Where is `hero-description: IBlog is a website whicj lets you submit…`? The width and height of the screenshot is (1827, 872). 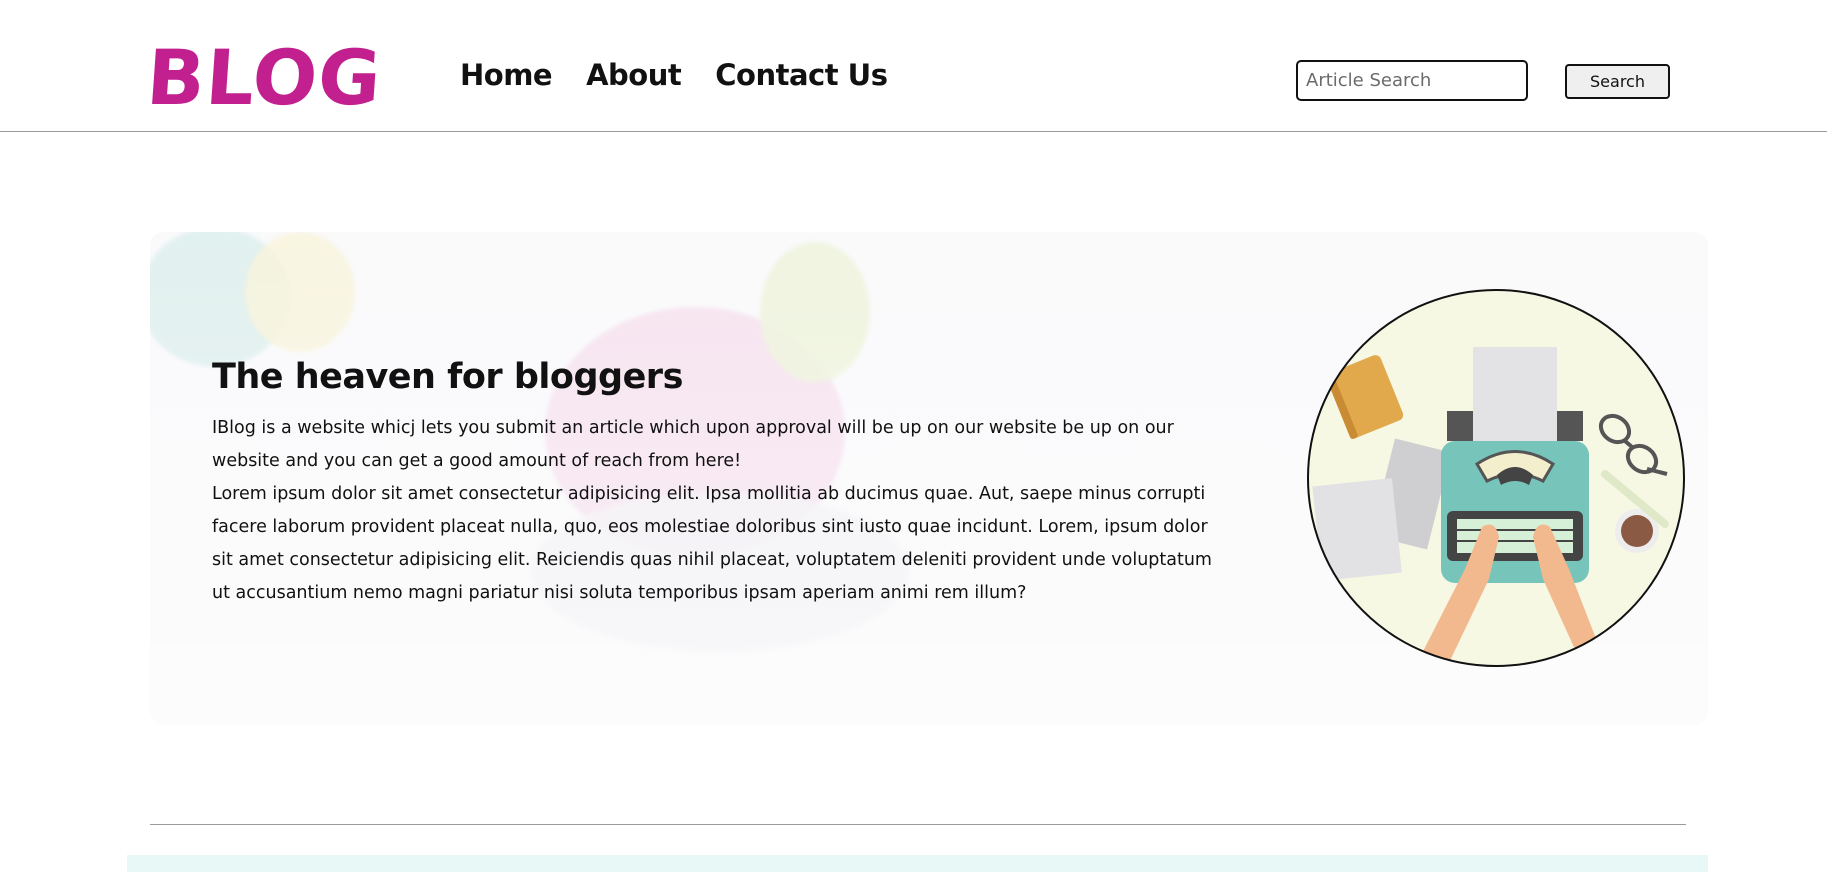 hero-description: IBlog is a website whicj lets you submit… is located at coordinates (717, 511).